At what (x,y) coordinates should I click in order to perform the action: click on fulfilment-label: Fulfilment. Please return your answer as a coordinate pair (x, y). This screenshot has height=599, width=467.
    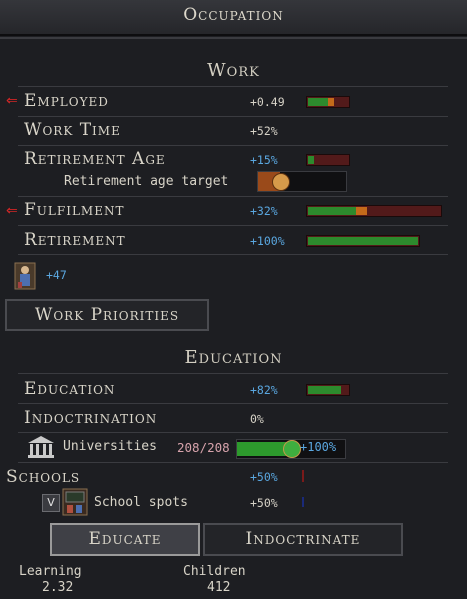
    Looking at the image, I should click on (74, 210).